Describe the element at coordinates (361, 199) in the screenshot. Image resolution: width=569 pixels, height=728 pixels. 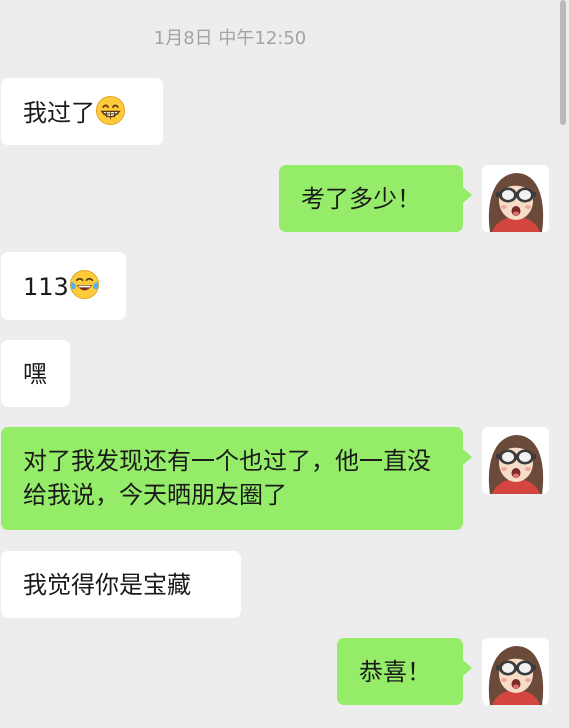
I see `message-text: 考了多少！` at that location.